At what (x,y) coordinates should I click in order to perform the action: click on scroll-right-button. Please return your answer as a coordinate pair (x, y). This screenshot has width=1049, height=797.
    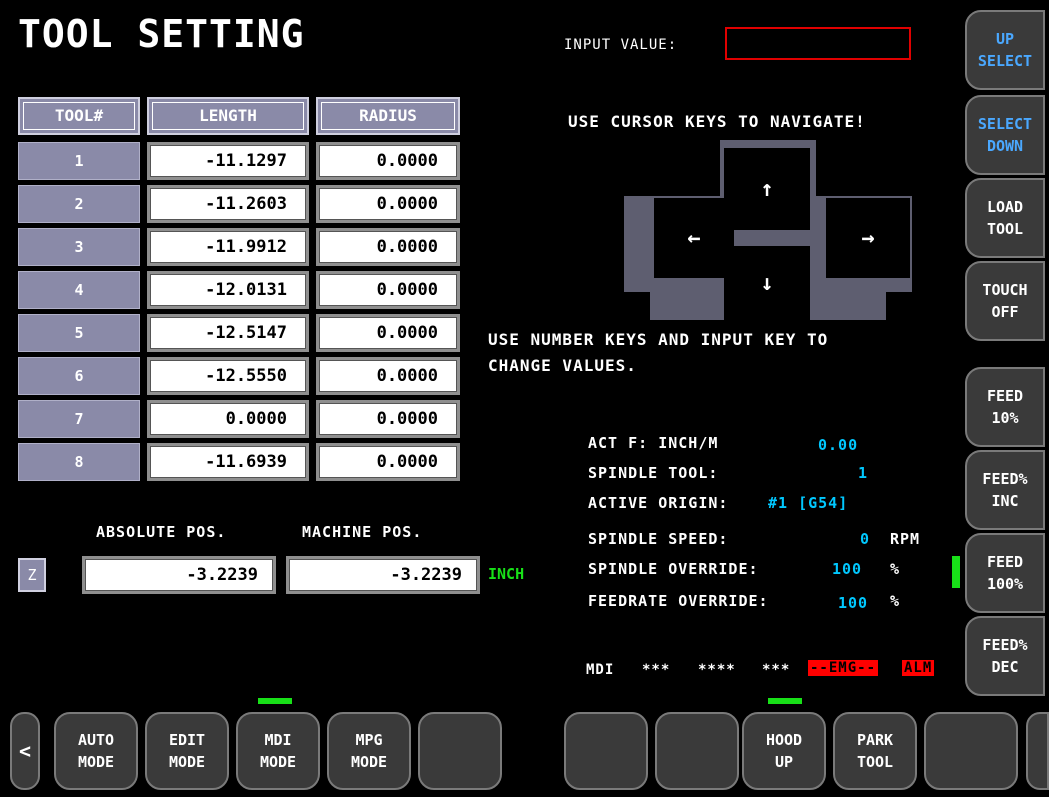
    Looking at the image, I should click on (1037, 751).